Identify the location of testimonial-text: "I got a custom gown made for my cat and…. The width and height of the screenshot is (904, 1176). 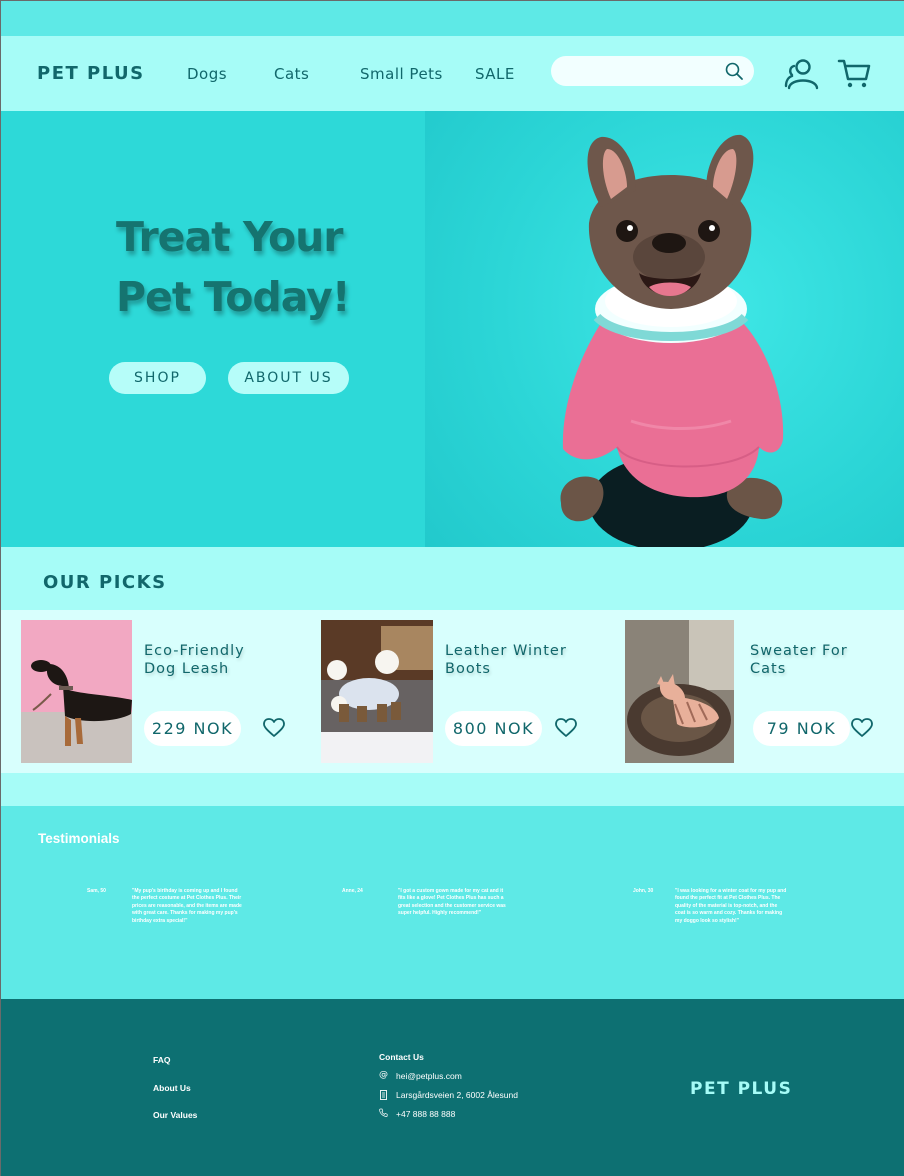
(452, 902).